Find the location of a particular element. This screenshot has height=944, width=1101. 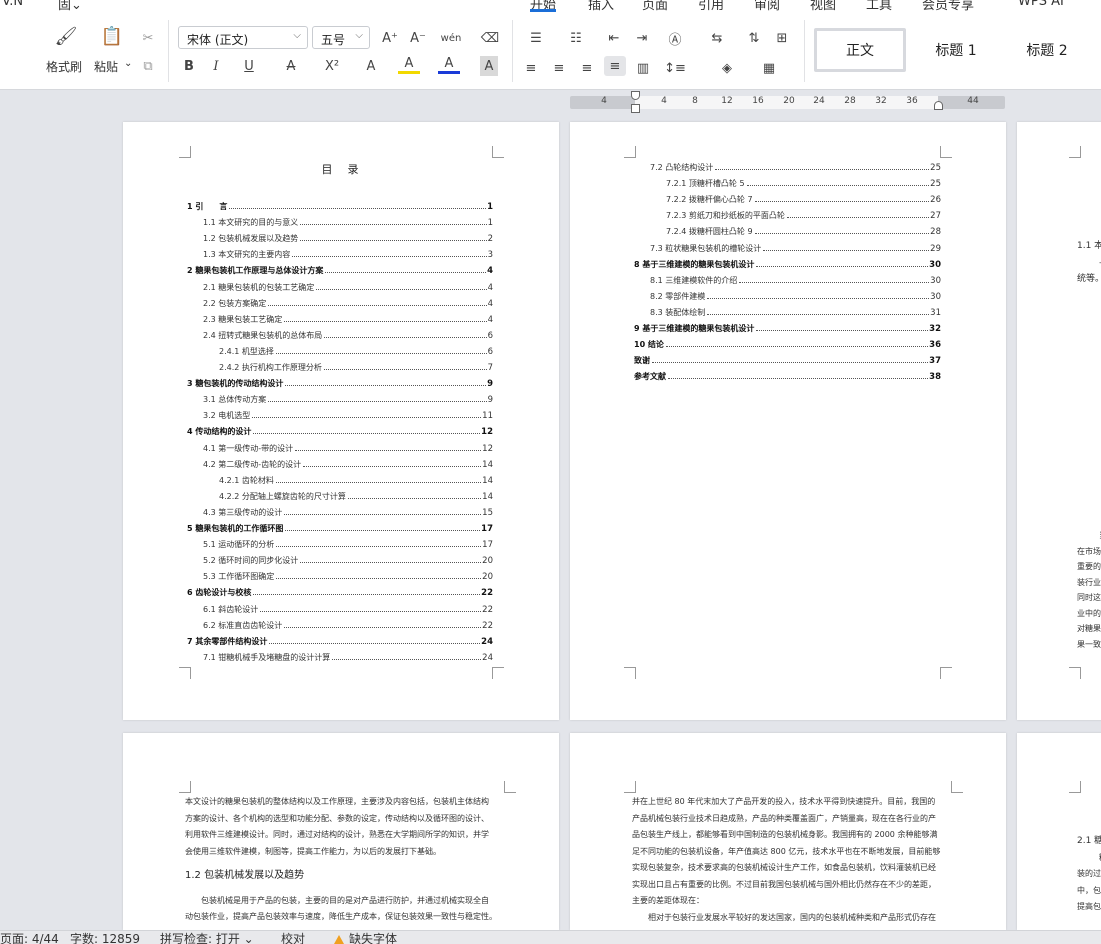

horizontal-ruler: 4 4 8 12 16 20 24 28 32 36 44 is located at coordinates (787, 102).